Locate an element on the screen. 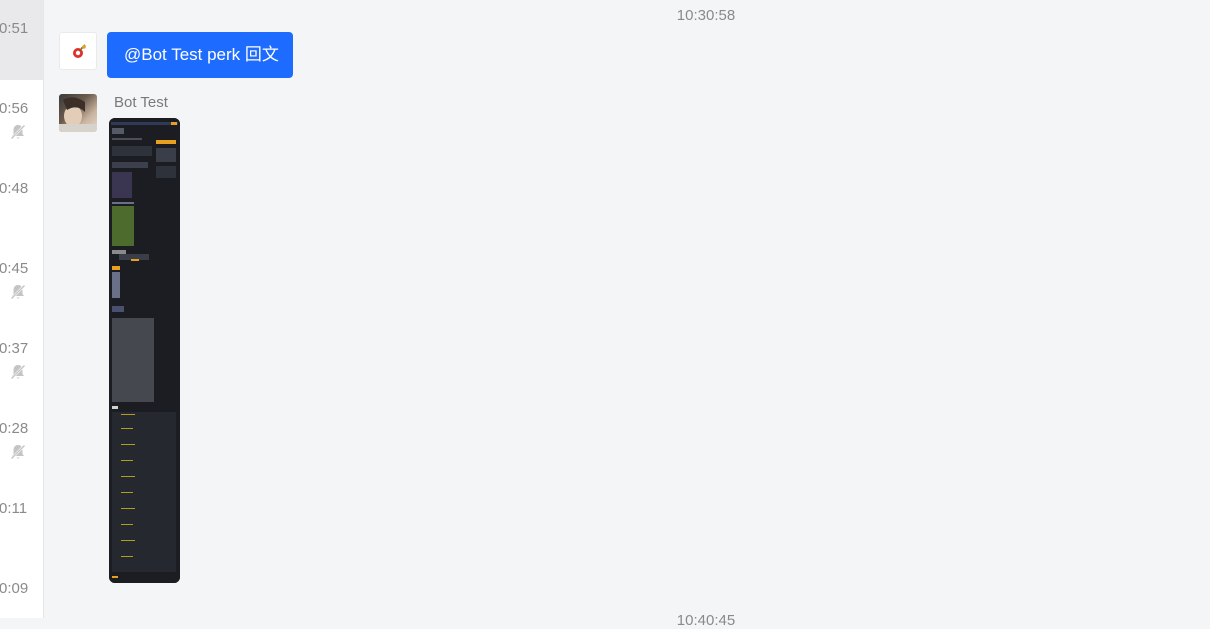 The width and height of the screenshot is (1210, 629). self-avatar is located at coordinates (78, 51).